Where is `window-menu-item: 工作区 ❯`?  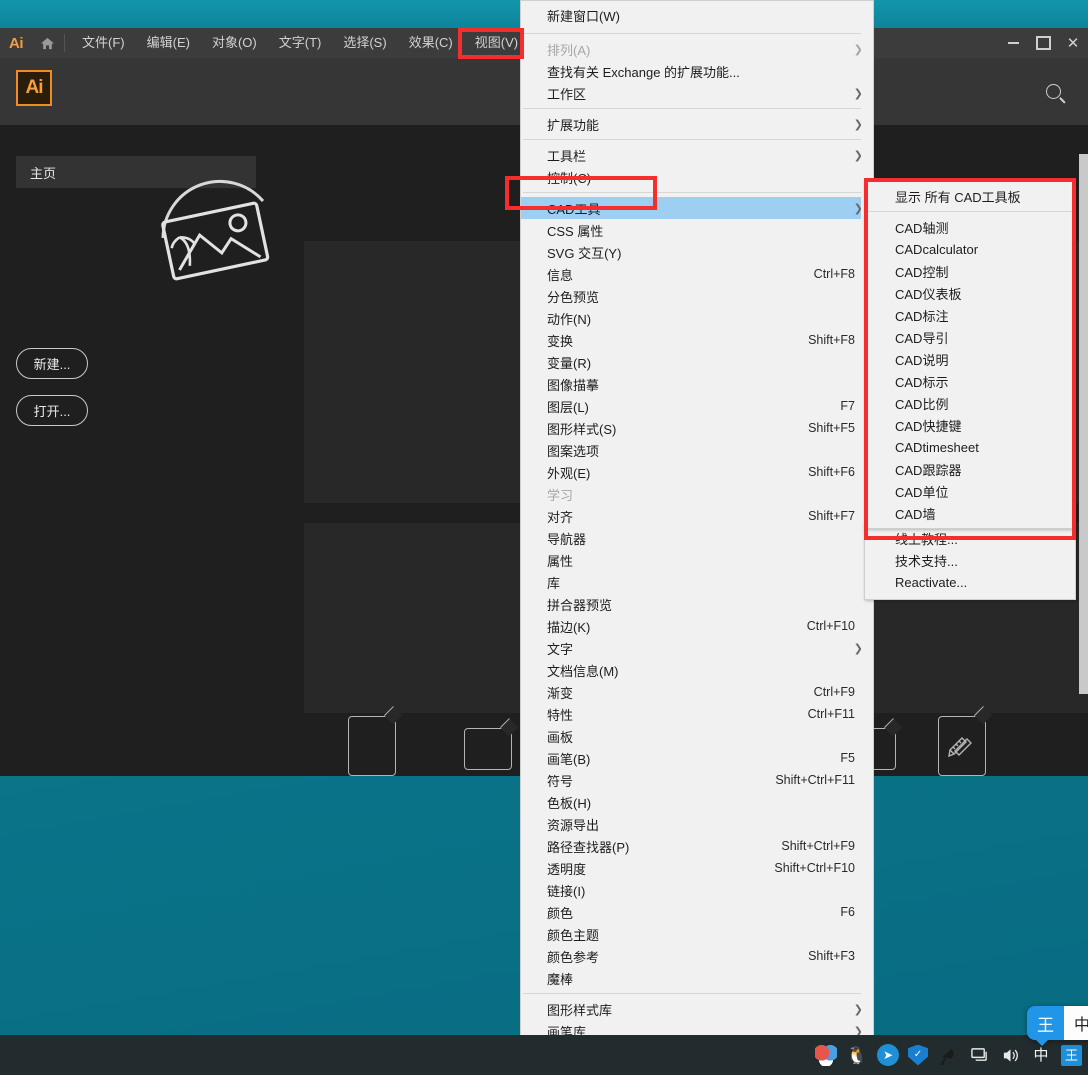 window-menu-item: 工作区 ❯ is located at coordinates (697, 93).